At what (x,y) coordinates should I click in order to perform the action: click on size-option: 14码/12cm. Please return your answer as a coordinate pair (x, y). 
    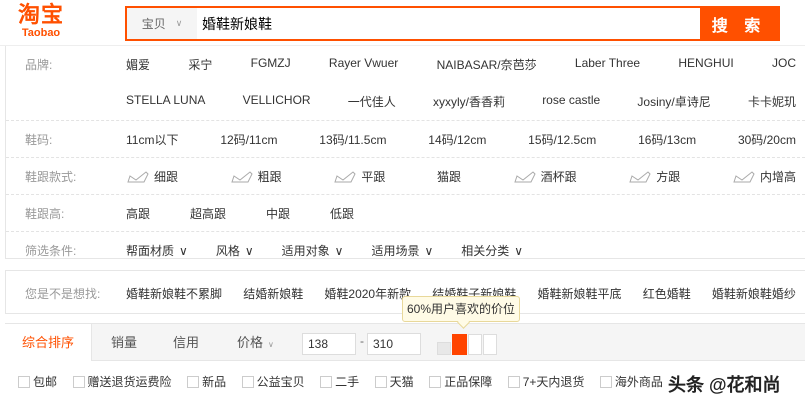
    Looking at the image, I should click on (457, 139).